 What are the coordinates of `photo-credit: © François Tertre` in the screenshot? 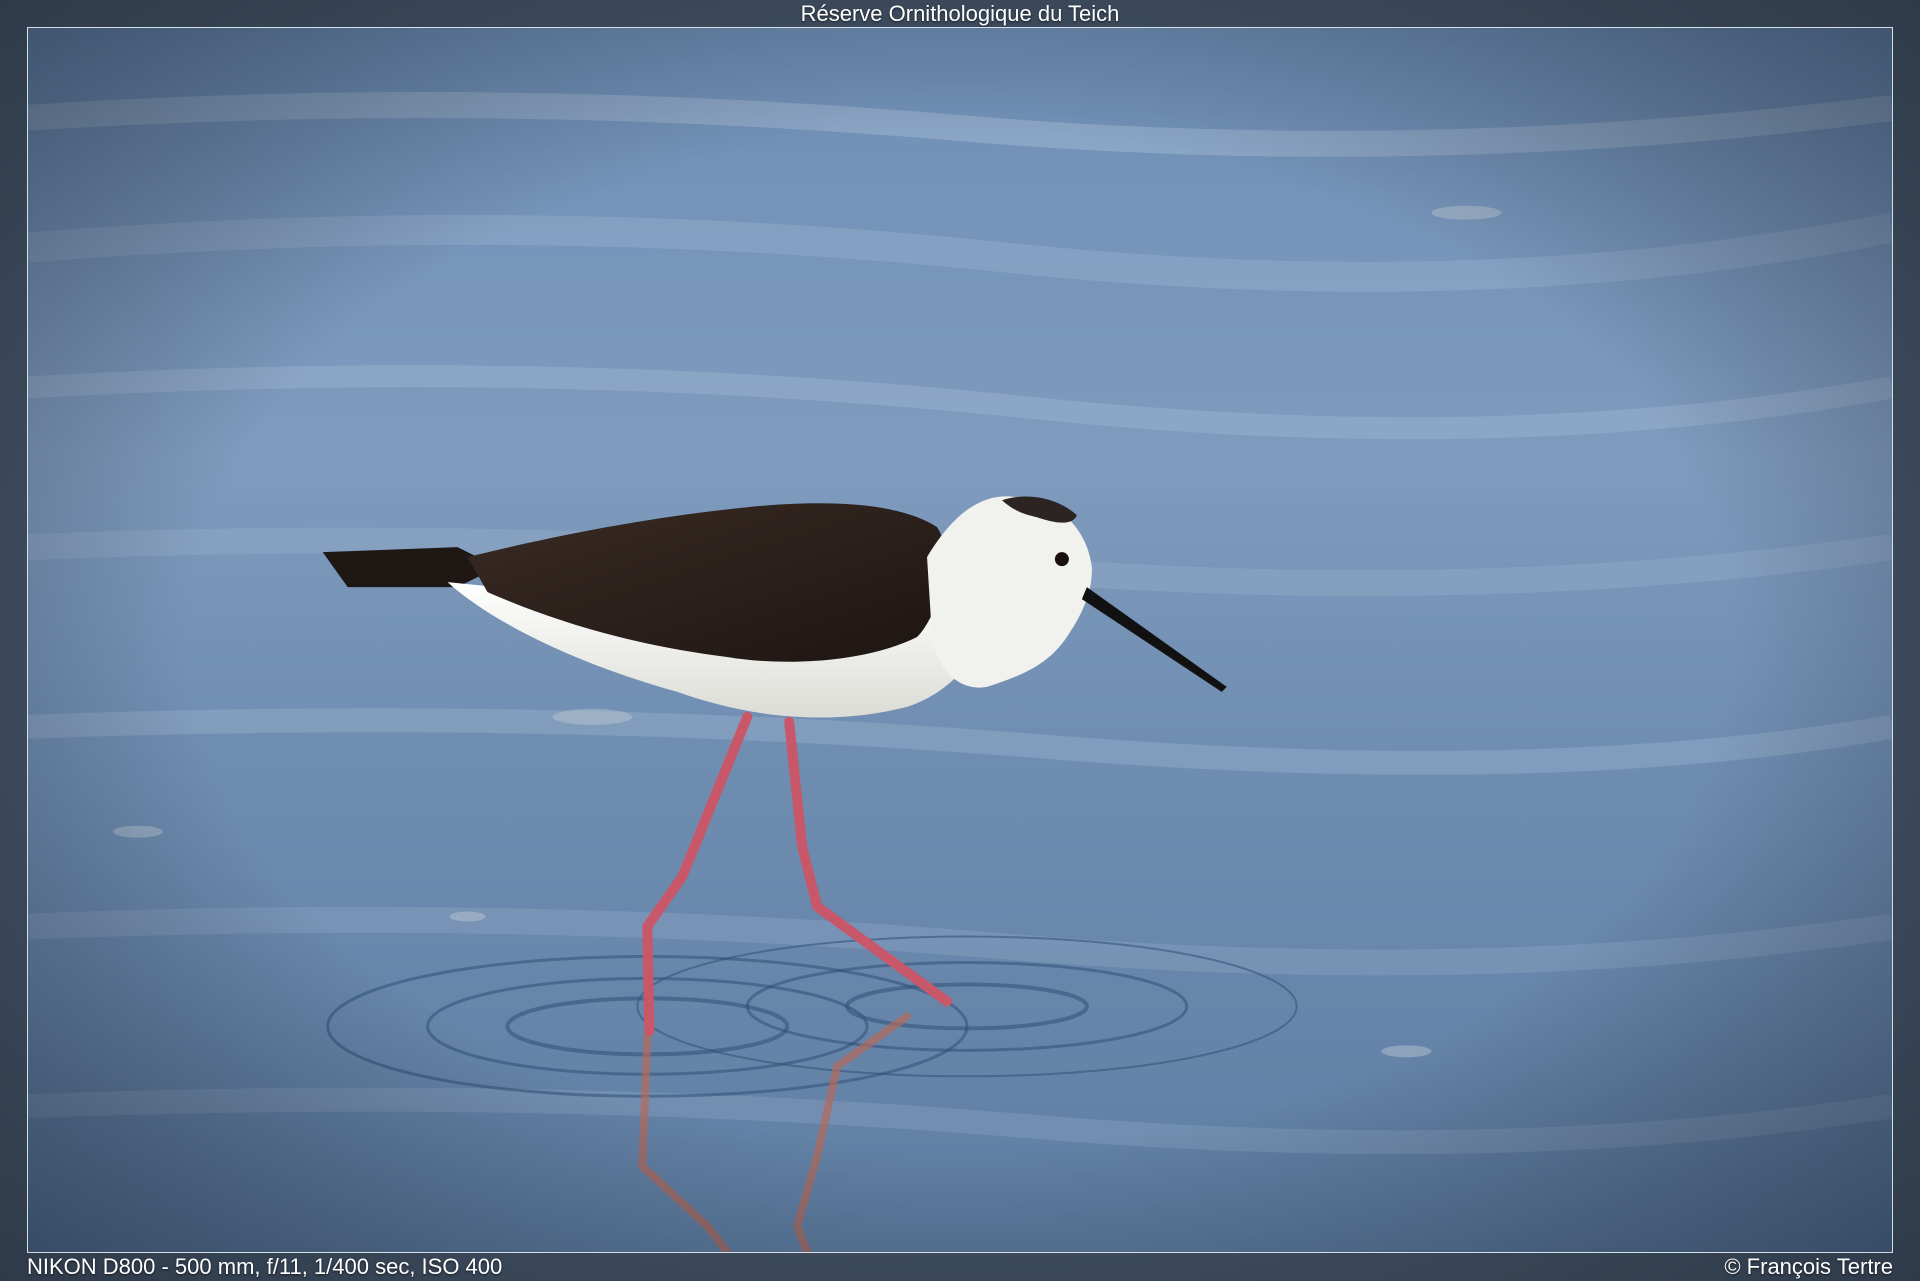 It's located at (1808, 1266).